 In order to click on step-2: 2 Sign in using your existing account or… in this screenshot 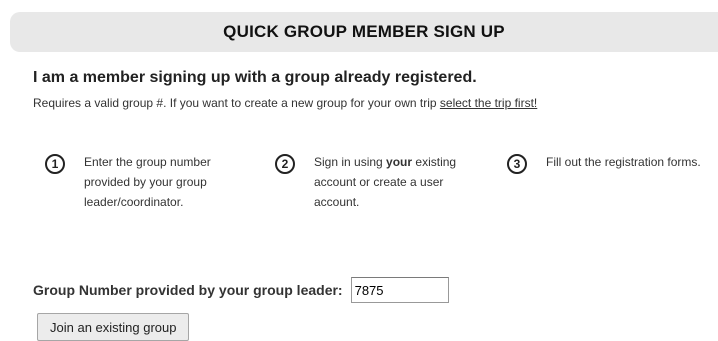, I will do `click(374, 182)`.